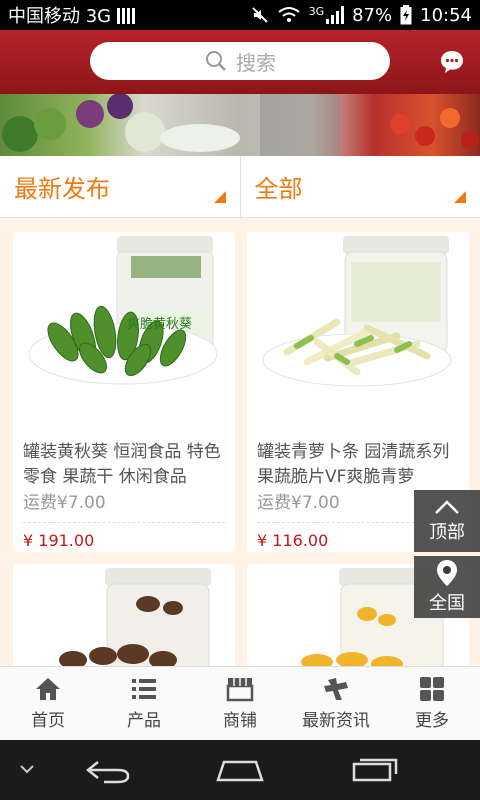 The width and height of the screenshot is (480, 800). What do you see at coordinates (144, 721) in the screenshot?
I see `nav-products-label: 产品` at bounding box center [144, 721].